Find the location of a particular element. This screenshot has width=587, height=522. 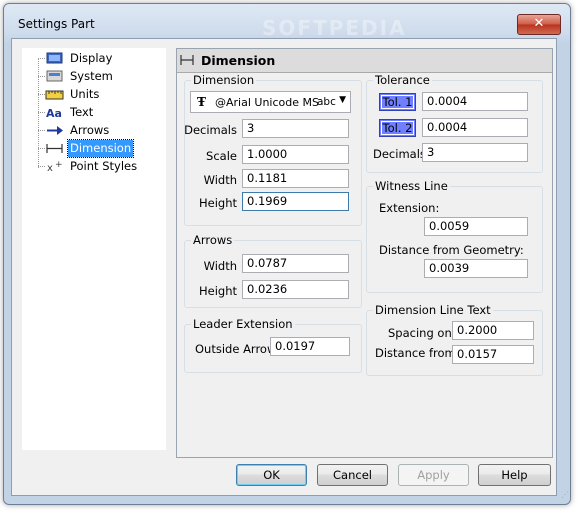

tolerance-decimals-field: 3 is located at coordinates (475, 152).